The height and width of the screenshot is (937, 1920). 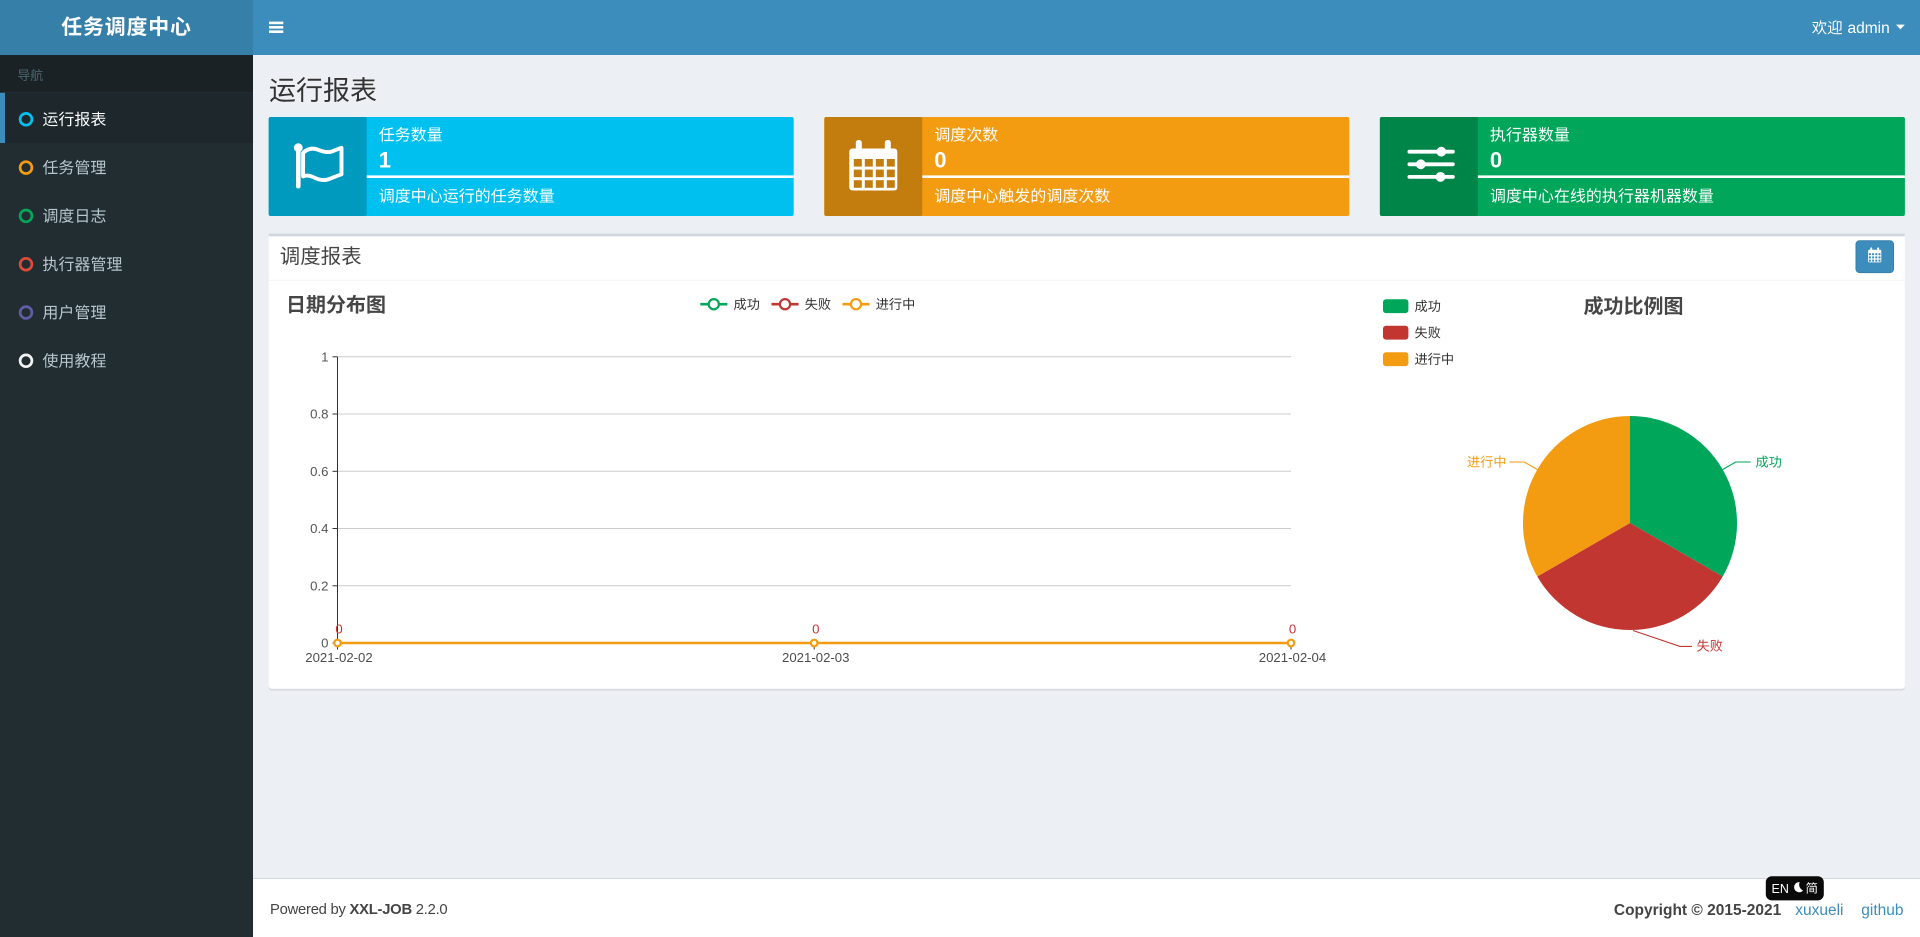 What do you see at coordinates (319, 585) in the screenshot?
I see `svg-text: 0.2` at bounding box center [319, 585].